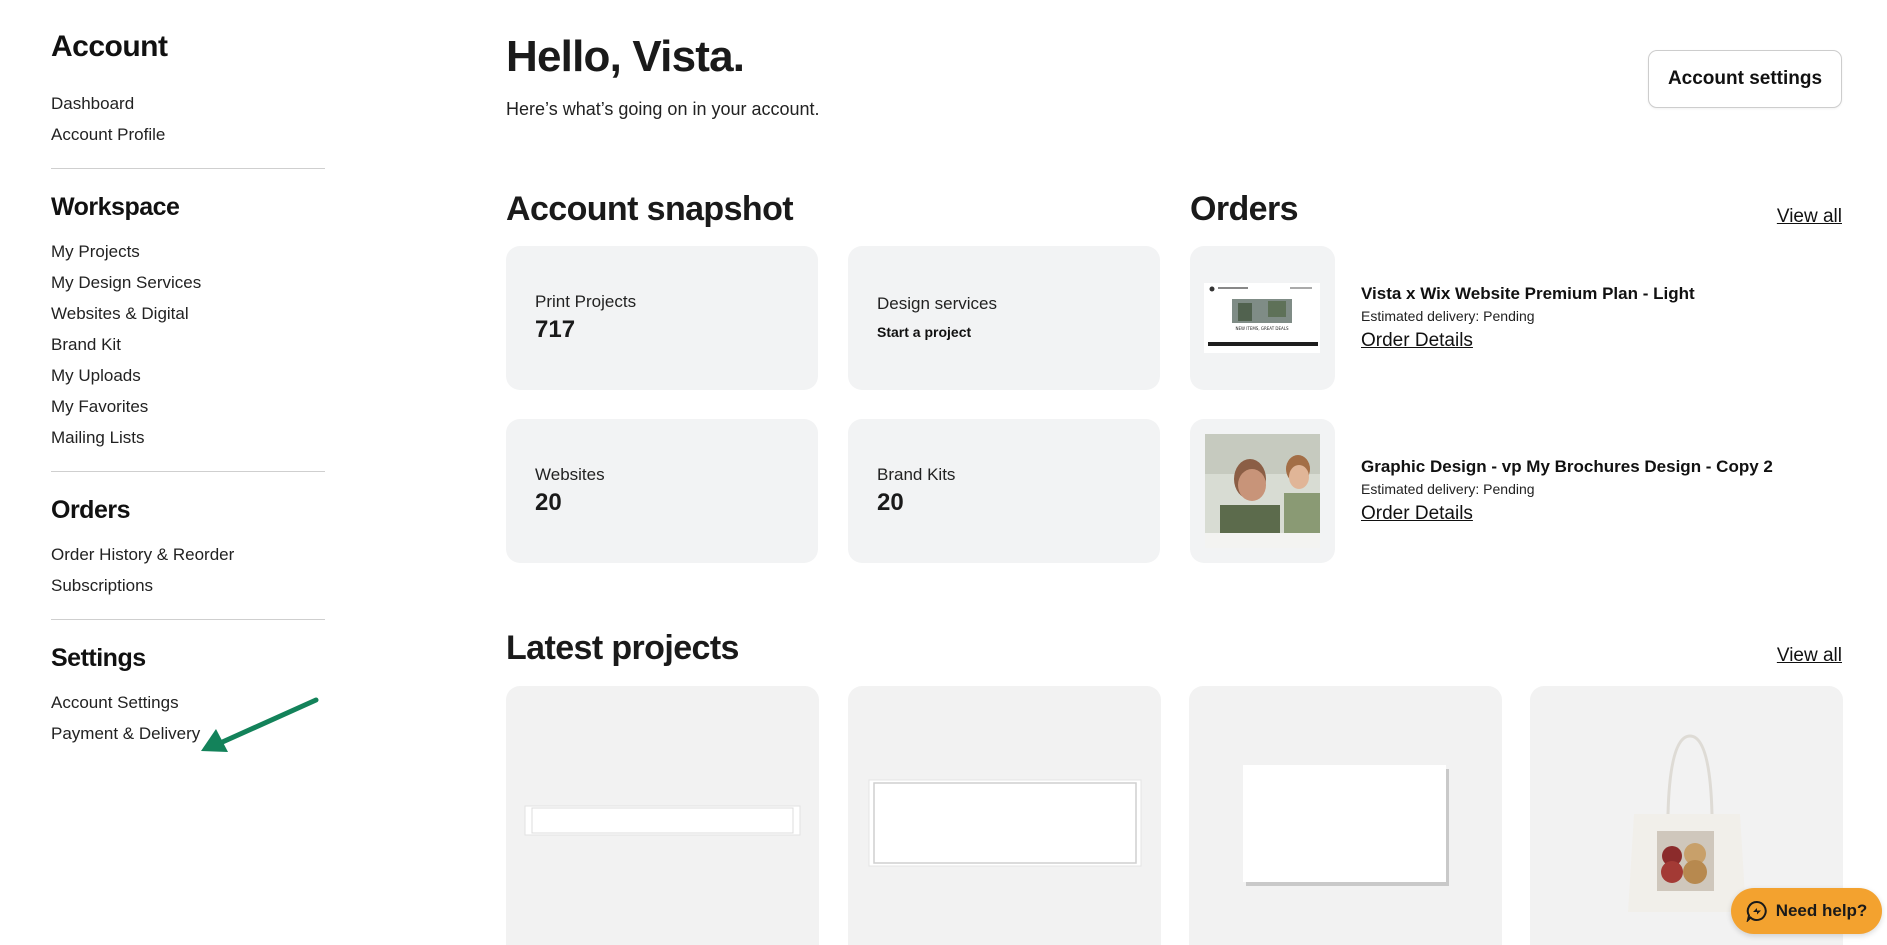 Image resolution: width=1887 pixels, height=945 pixels. Describe the element at coordinates (188, 585) in the screenshot. I see `sidebar-item-subscriptions: Subscriptions` at that location.